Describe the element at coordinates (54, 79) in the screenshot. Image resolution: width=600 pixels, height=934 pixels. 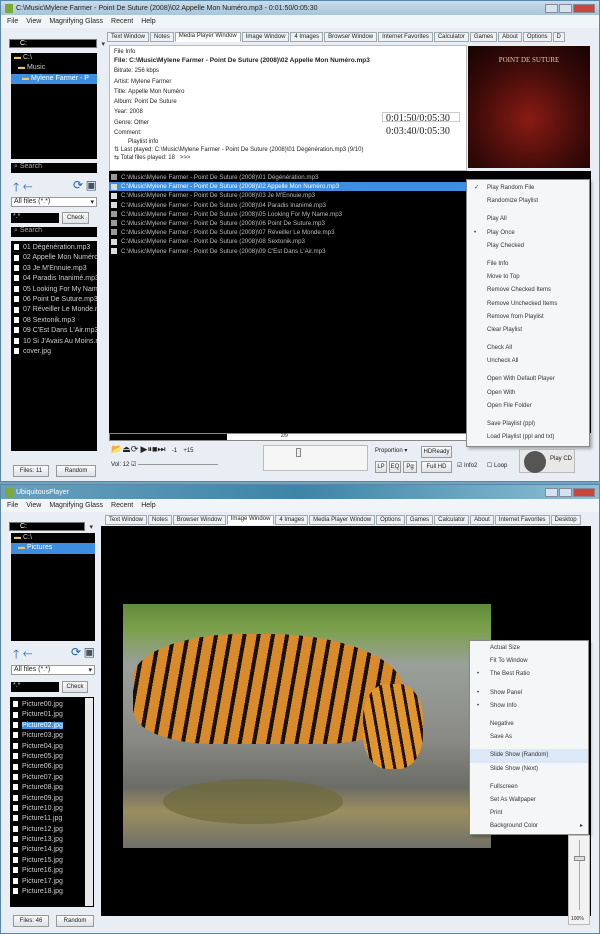
I see `tree-node: ▬ Mylene Farmer - P` at that location.